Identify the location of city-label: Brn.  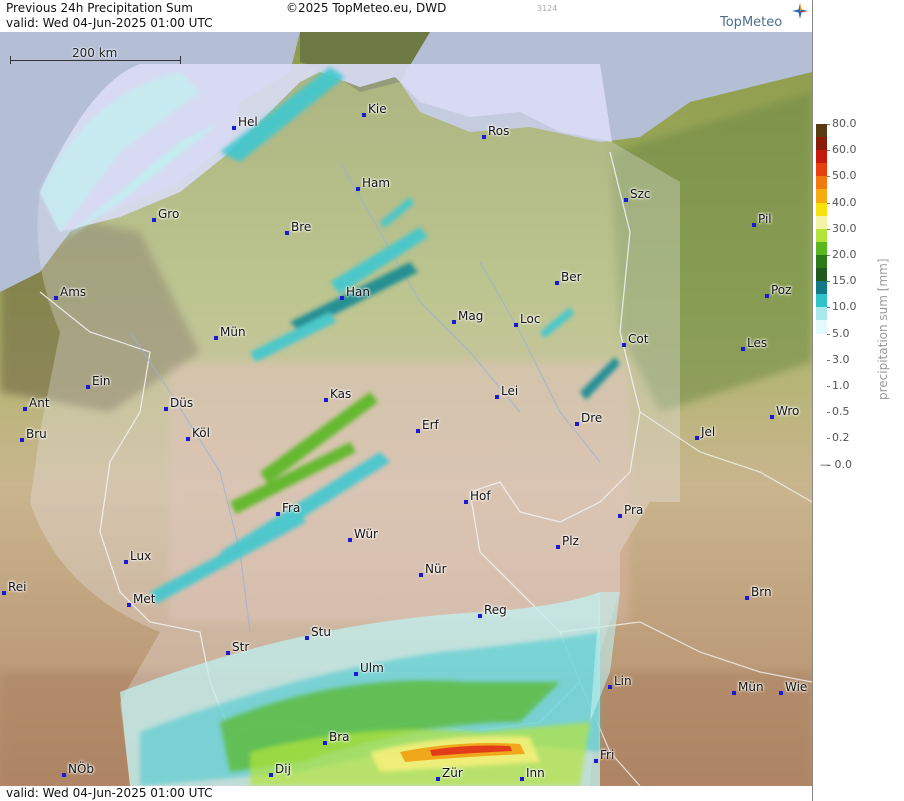
(758, 592).